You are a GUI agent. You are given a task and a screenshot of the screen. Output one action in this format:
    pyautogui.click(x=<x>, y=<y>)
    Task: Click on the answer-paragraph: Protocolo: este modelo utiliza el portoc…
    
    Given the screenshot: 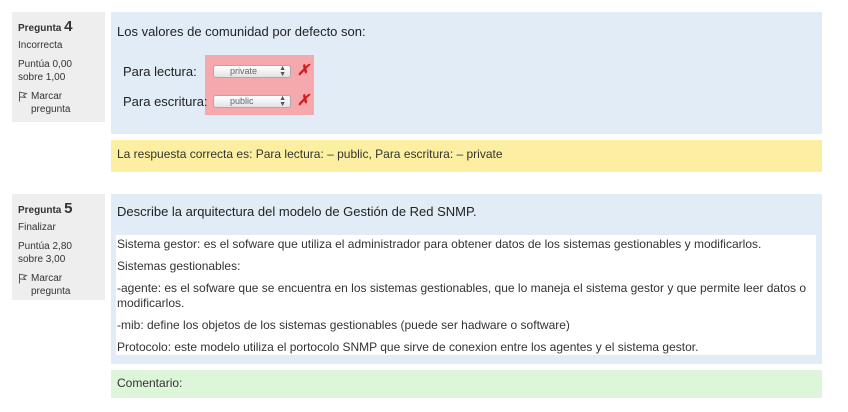 What is the action you would take?
    pyautogui.click(x=408, y=347)
    